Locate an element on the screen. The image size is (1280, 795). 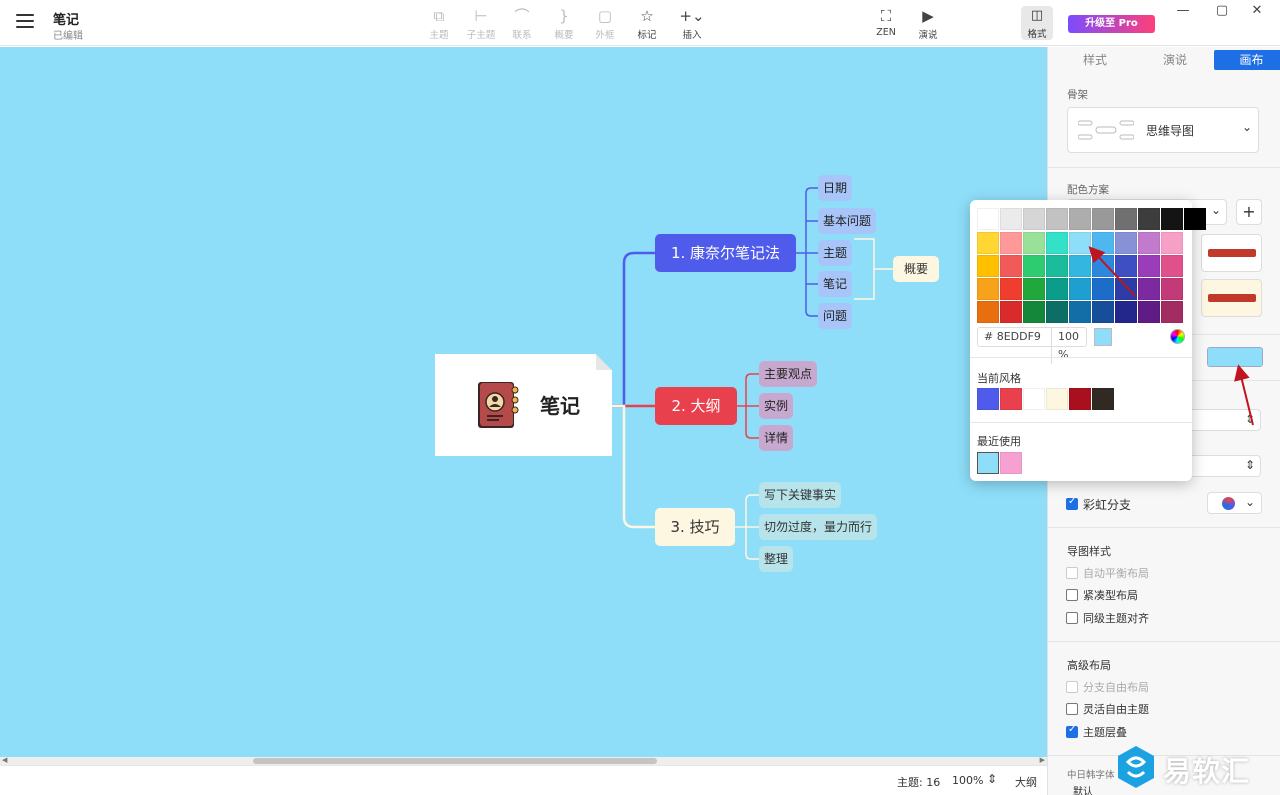
subtopic: 主要观点 is located at coordinates (788, 374).